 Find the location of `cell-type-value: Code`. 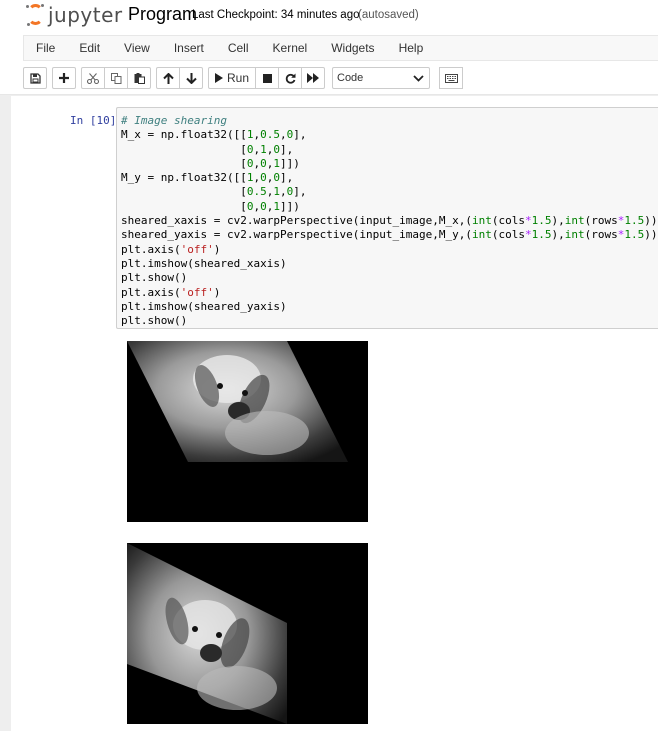

cell-type-value: Code is located at coordinates (350, 78).